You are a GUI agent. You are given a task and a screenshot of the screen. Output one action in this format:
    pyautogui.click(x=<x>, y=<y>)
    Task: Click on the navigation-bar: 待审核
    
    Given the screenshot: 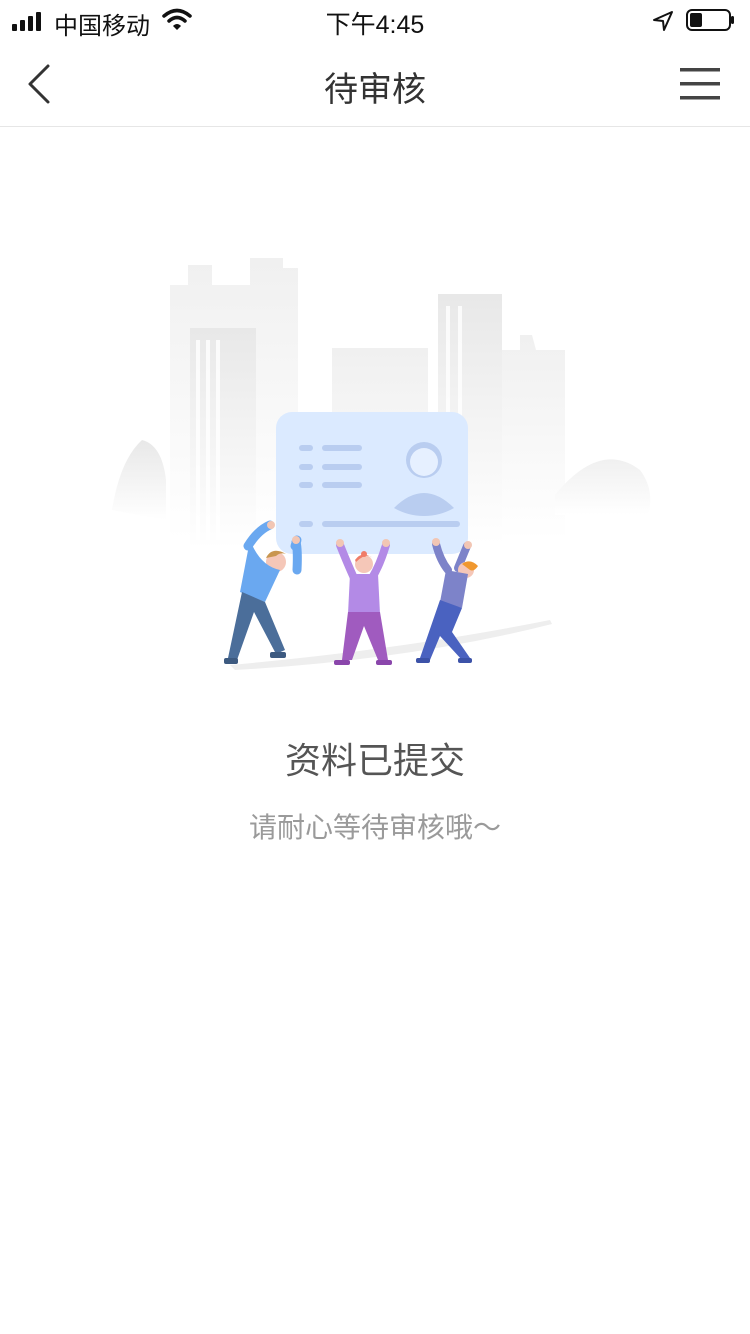 What is the action you would take?
    pyautogui.click(x=375, y=83)
    